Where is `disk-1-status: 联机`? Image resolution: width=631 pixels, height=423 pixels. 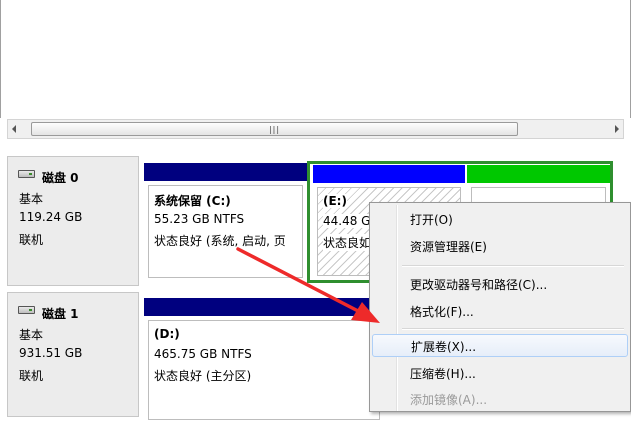
disk-1-status: 联机 is located at coordinates (31, 376).